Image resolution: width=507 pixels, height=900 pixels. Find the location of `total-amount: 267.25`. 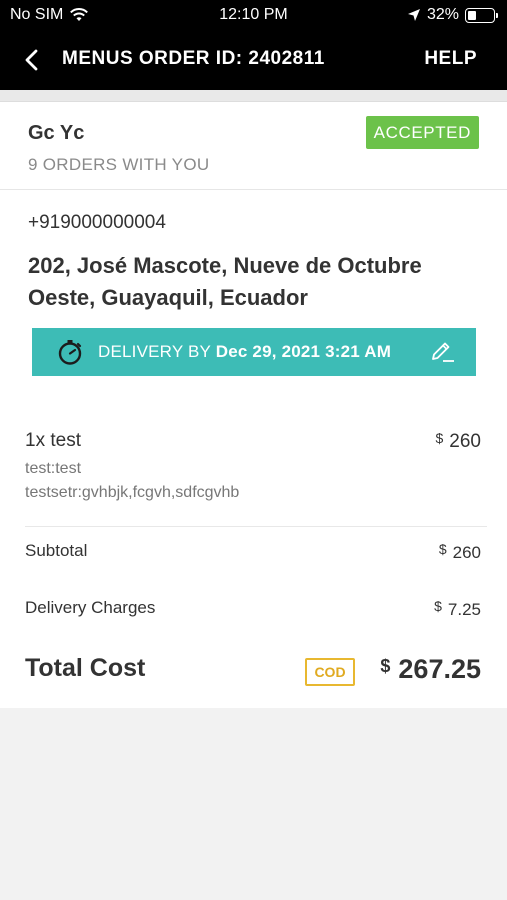

total-amount: 267.25 is located at coordinates (439, 669).